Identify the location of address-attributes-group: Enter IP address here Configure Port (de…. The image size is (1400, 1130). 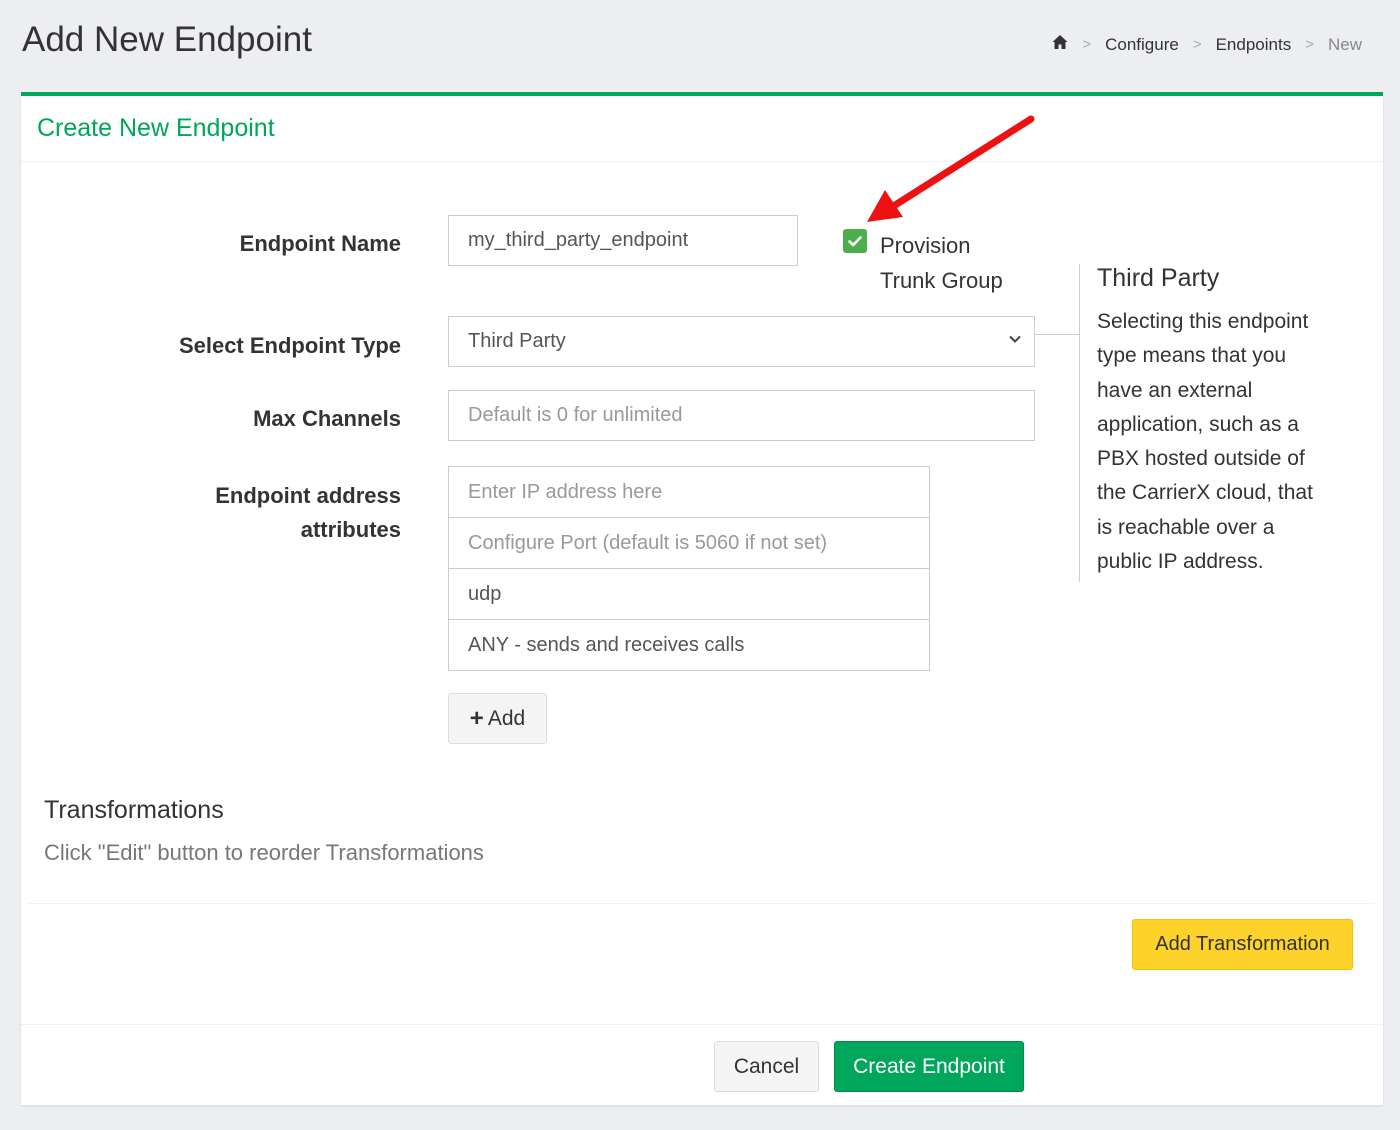
(689, 568).